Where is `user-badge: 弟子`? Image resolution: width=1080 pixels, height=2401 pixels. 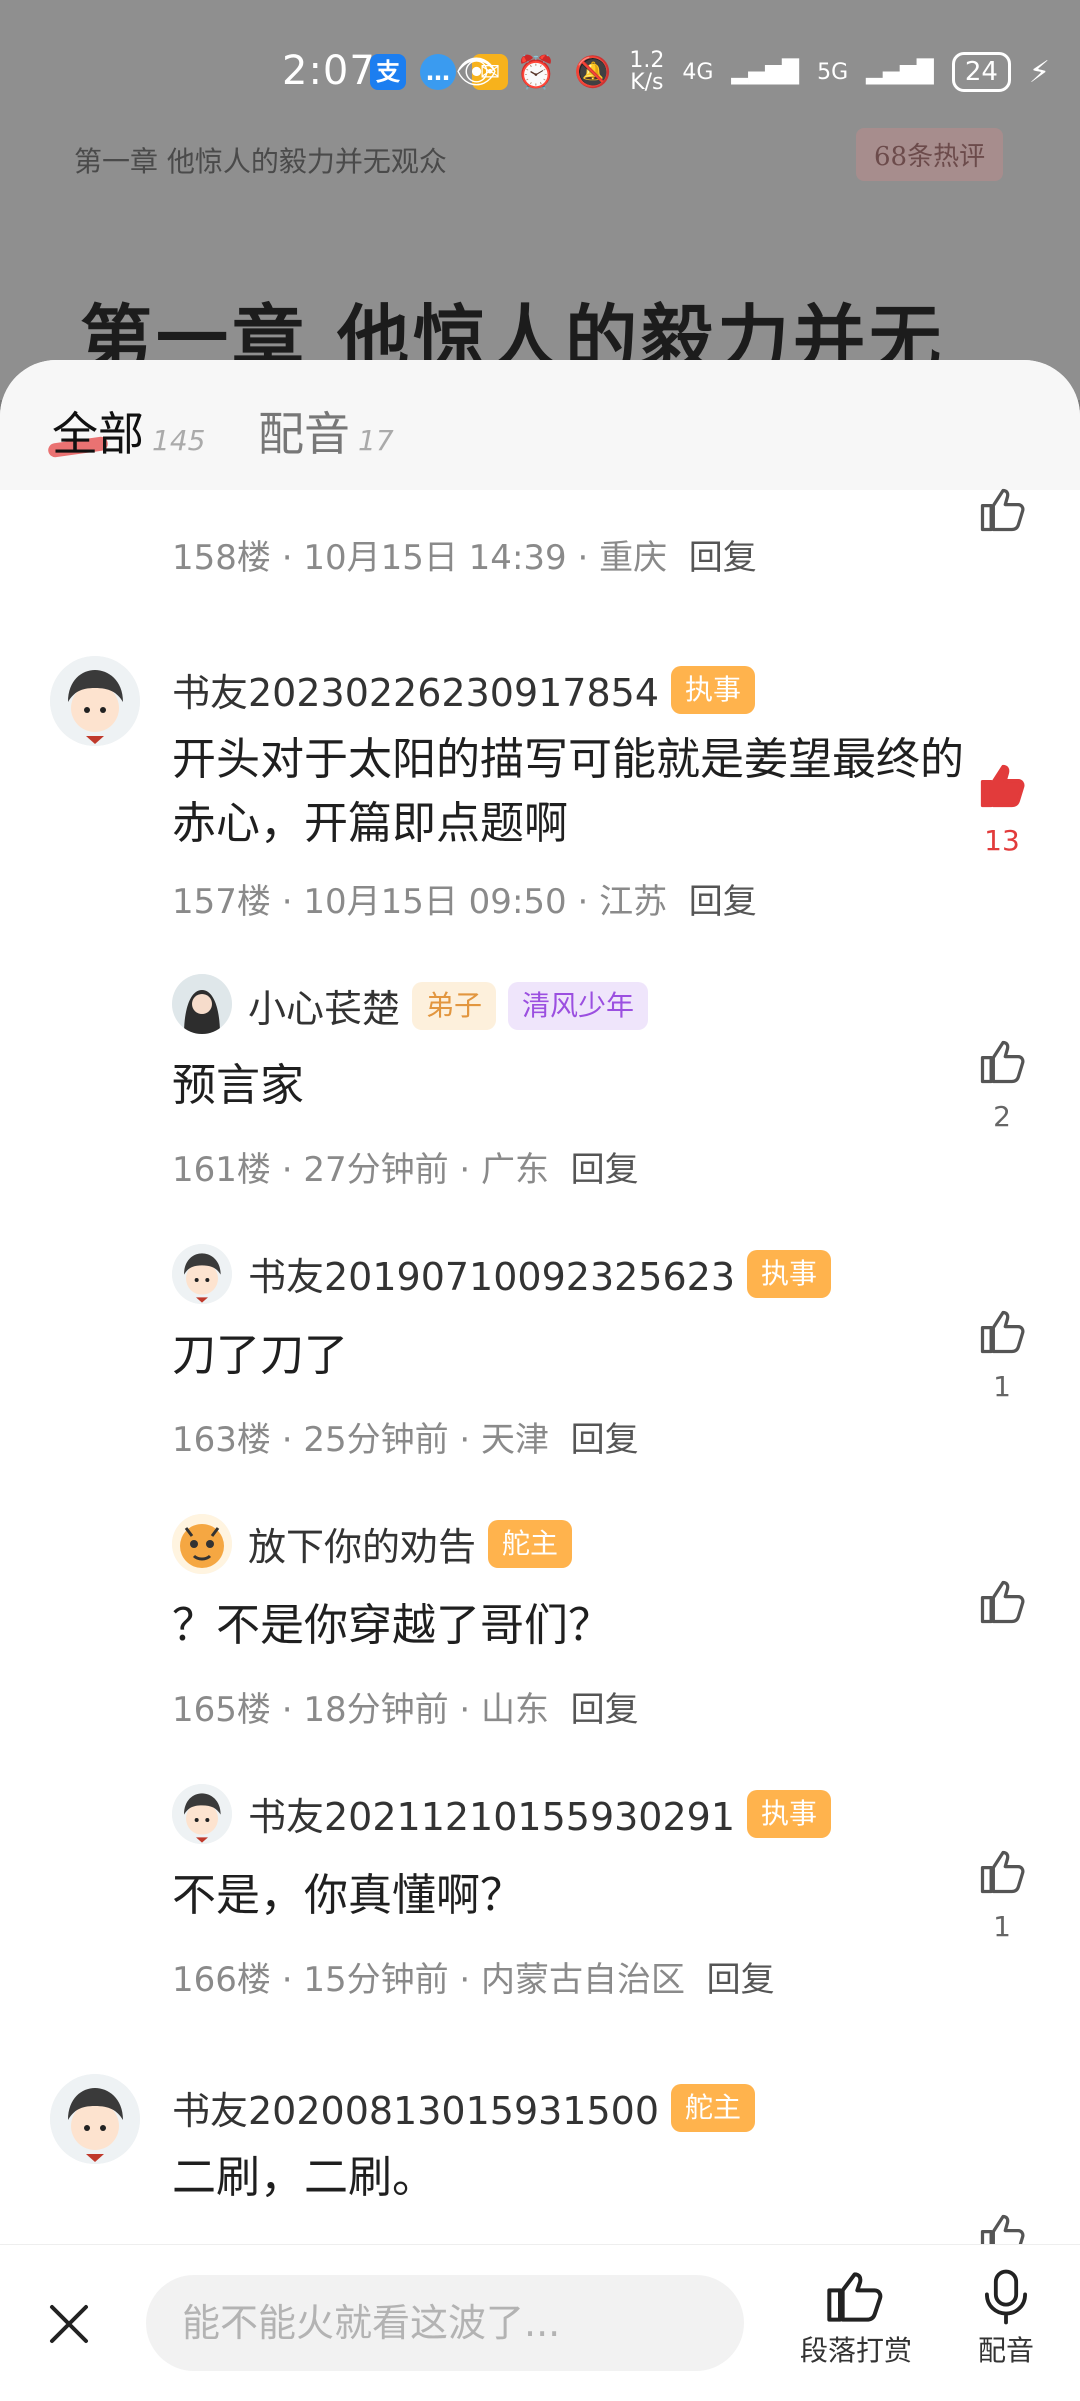 user-badge: 弟子 is located at coordinates (454, 1005).